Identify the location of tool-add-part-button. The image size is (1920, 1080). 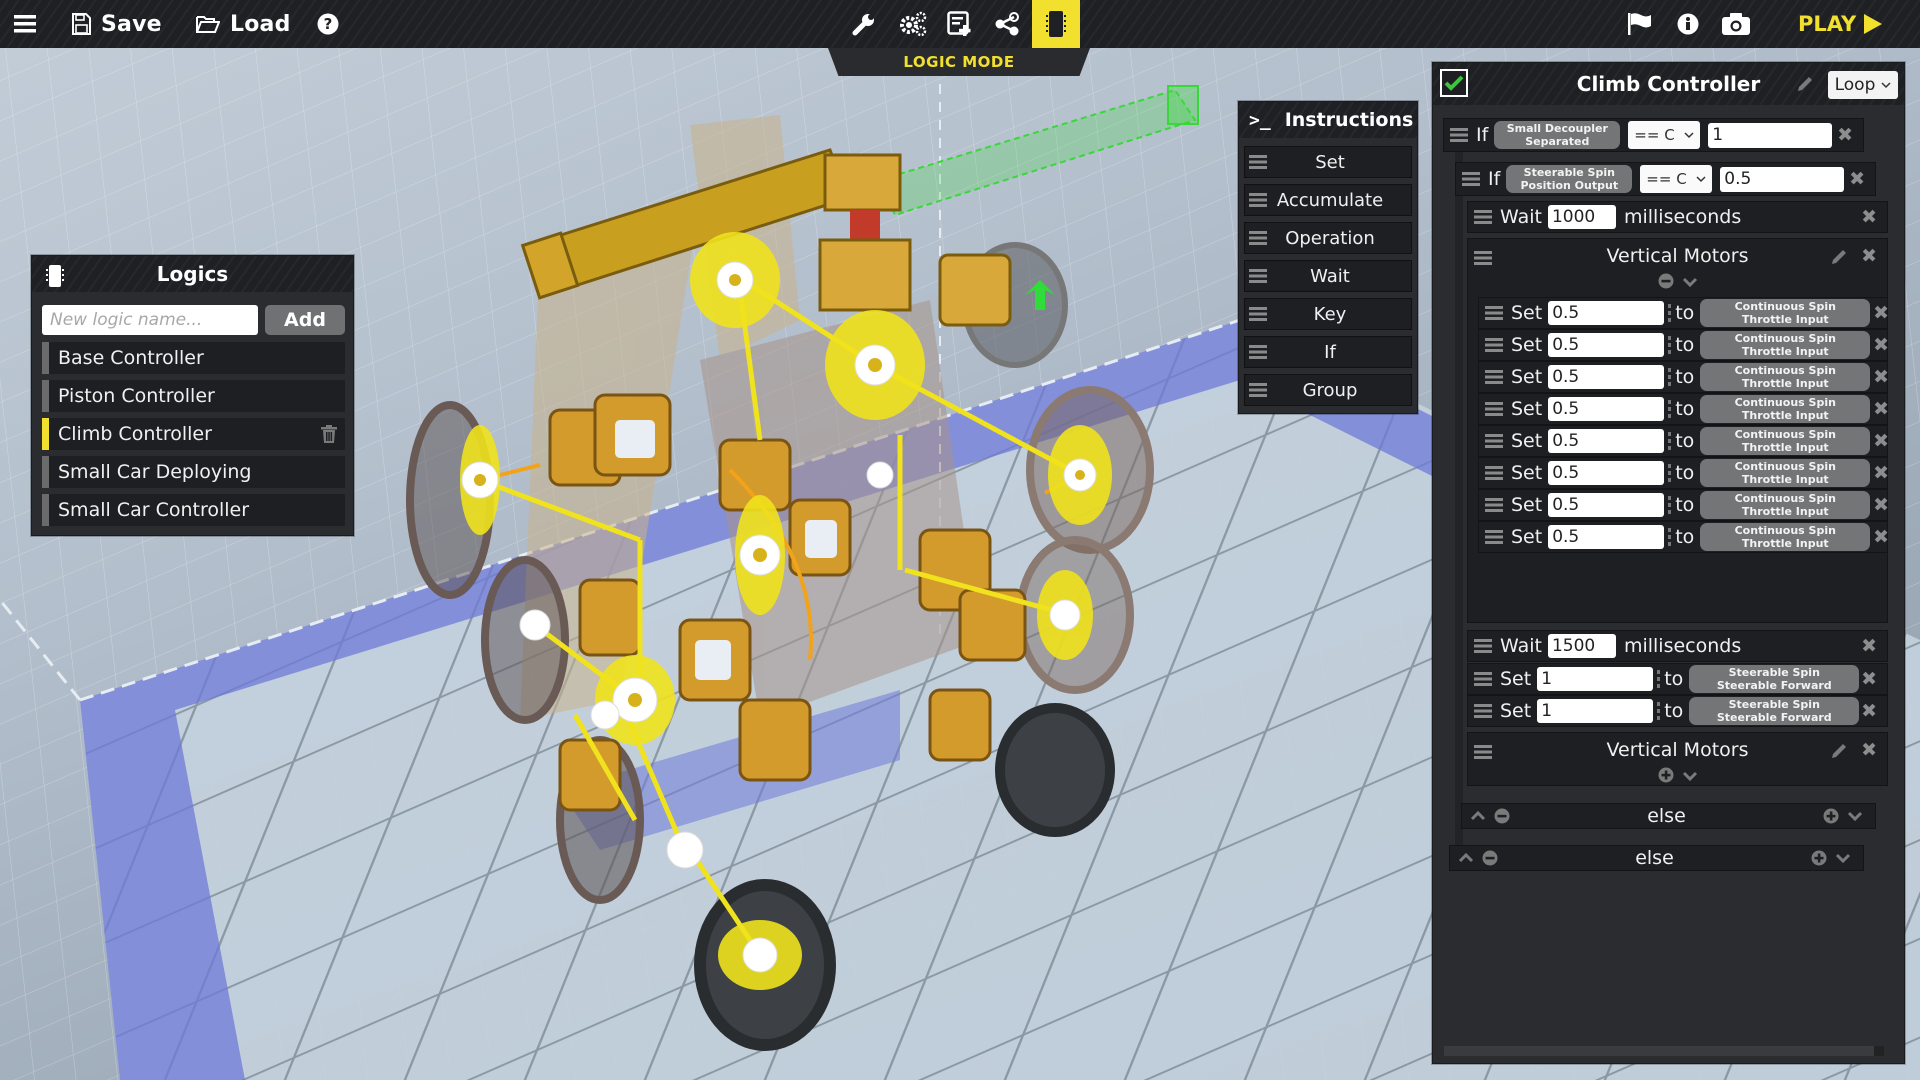
(960, 24).